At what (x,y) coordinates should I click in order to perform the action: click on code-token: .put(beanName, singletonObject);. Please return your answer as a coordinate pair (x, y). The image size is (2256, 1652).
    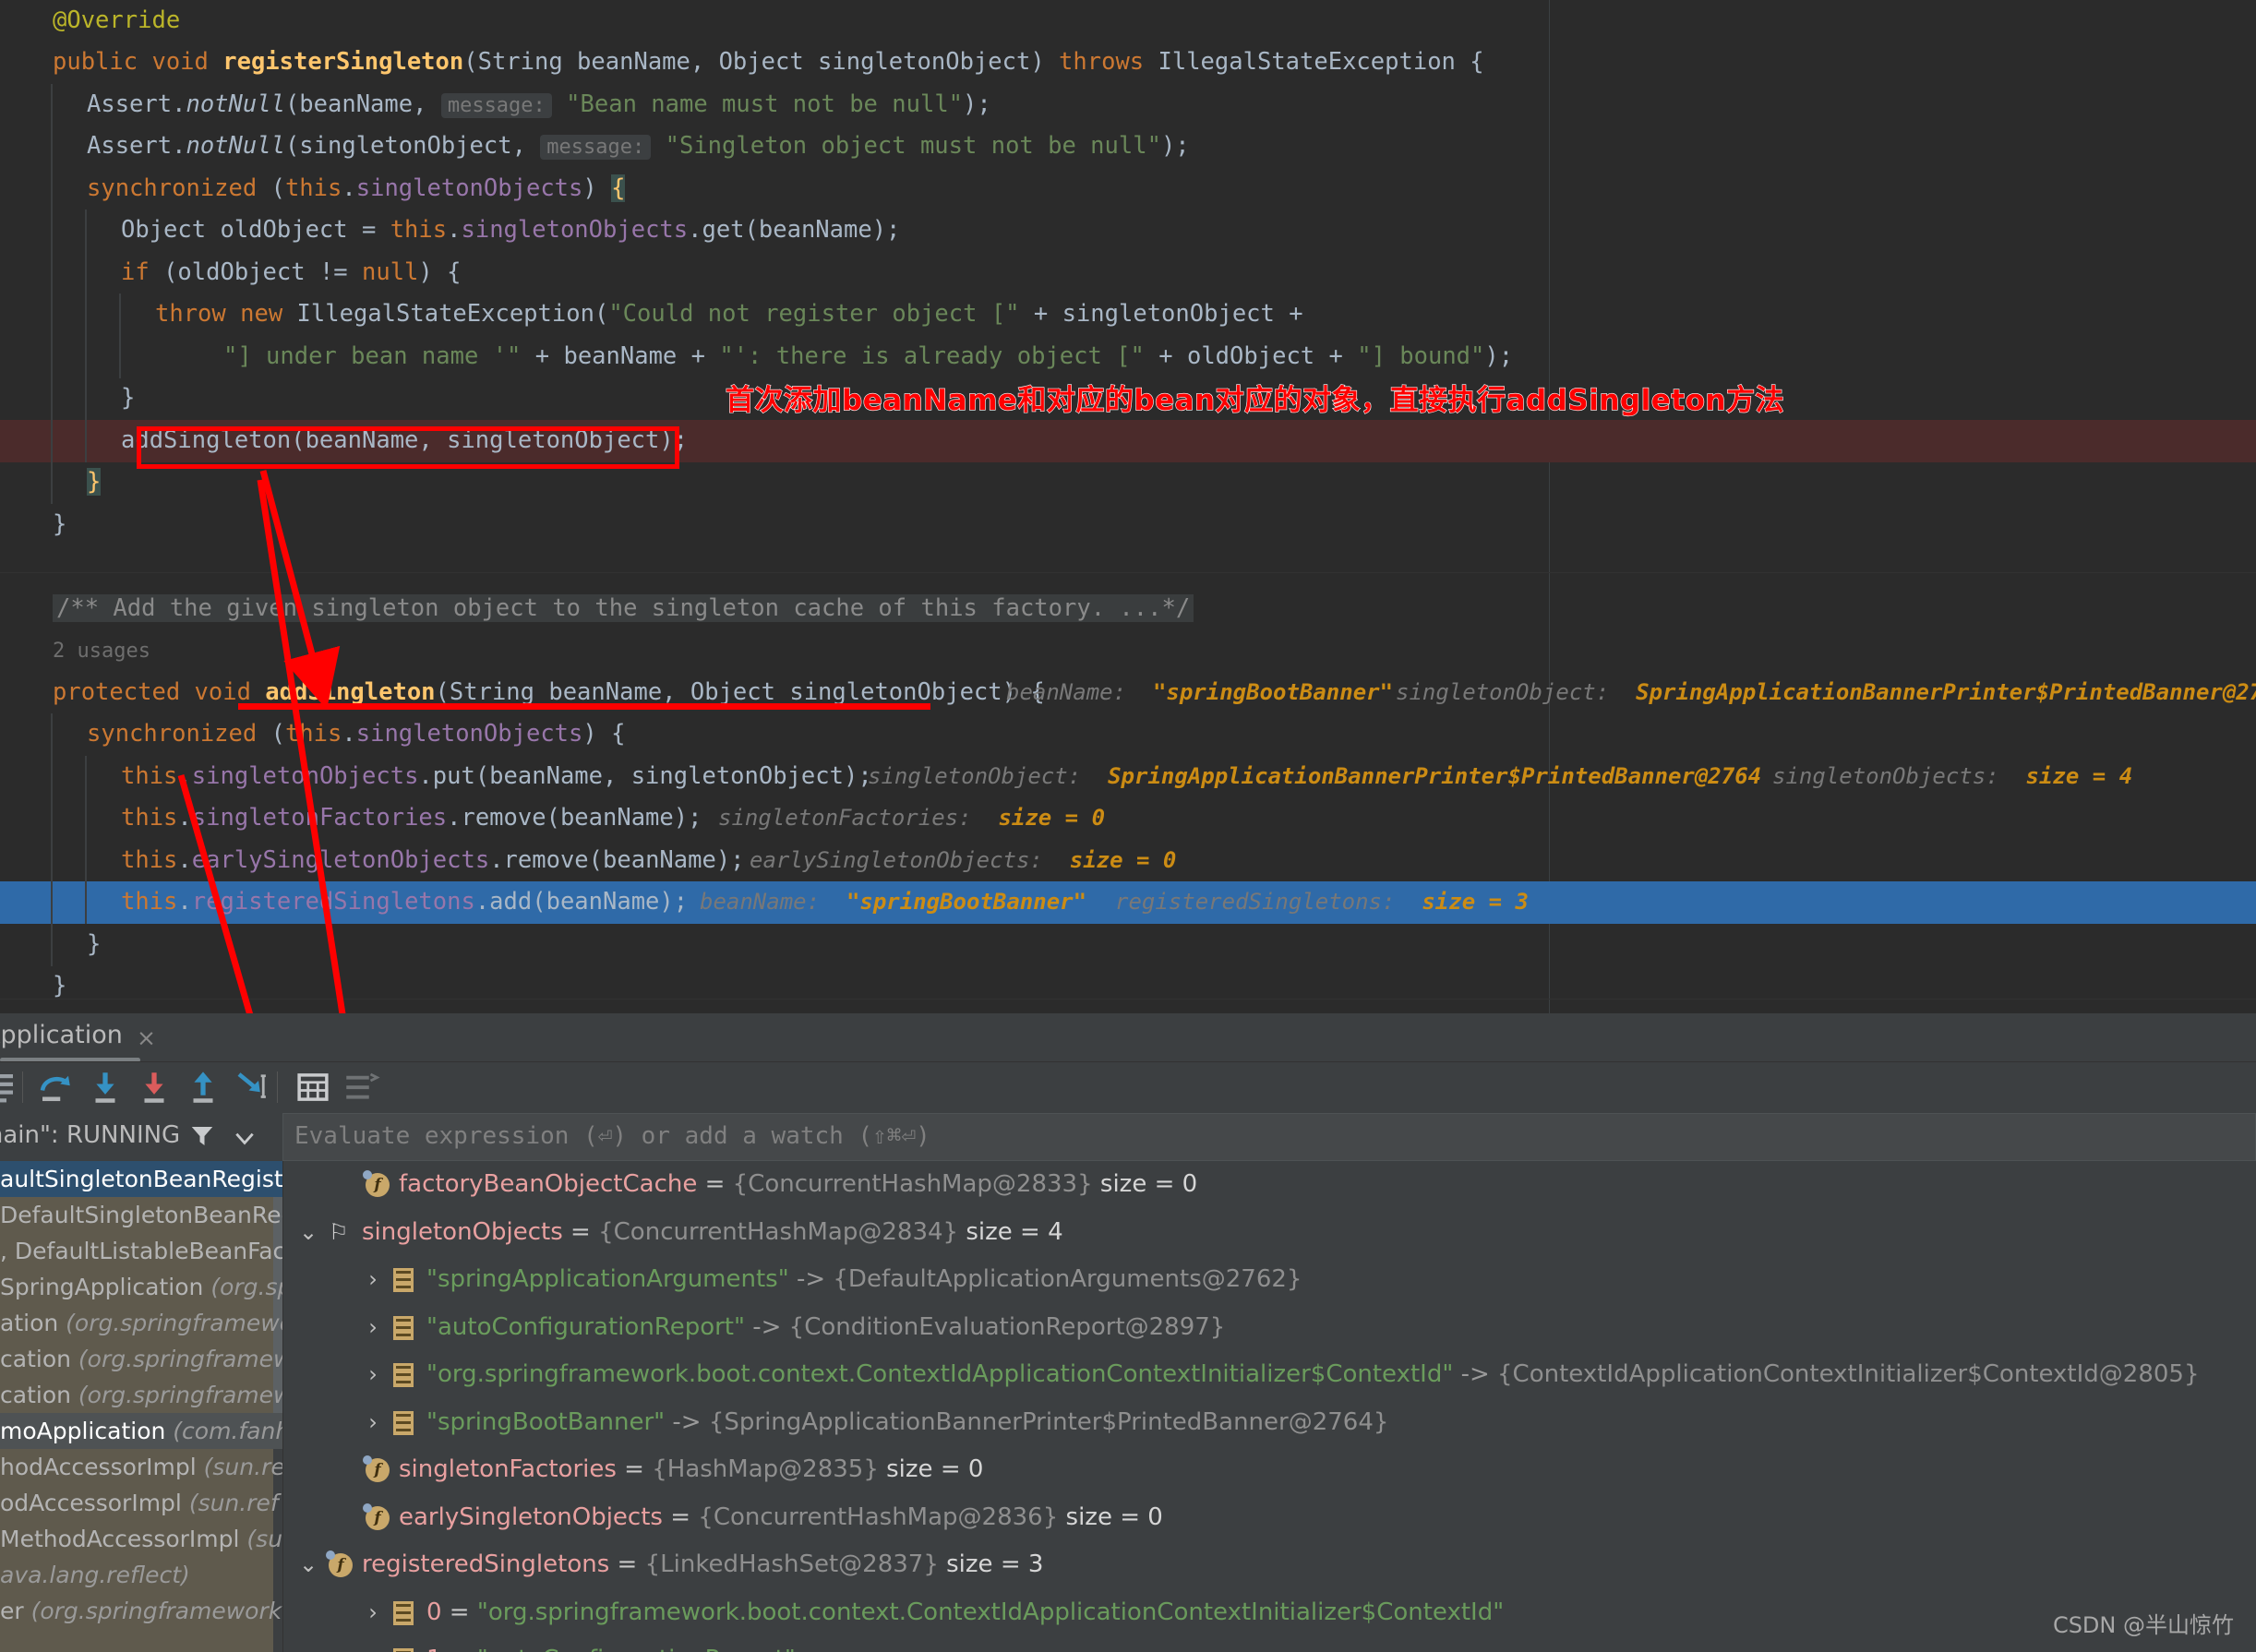
    Looking at the image, I should click on (652, 776).